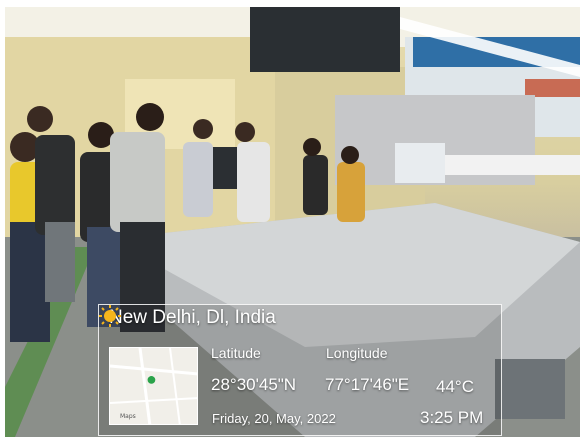  Describe the element at coordinates (357, 353) in the screenshot. I see `longitude-label: Longitude` at that location.